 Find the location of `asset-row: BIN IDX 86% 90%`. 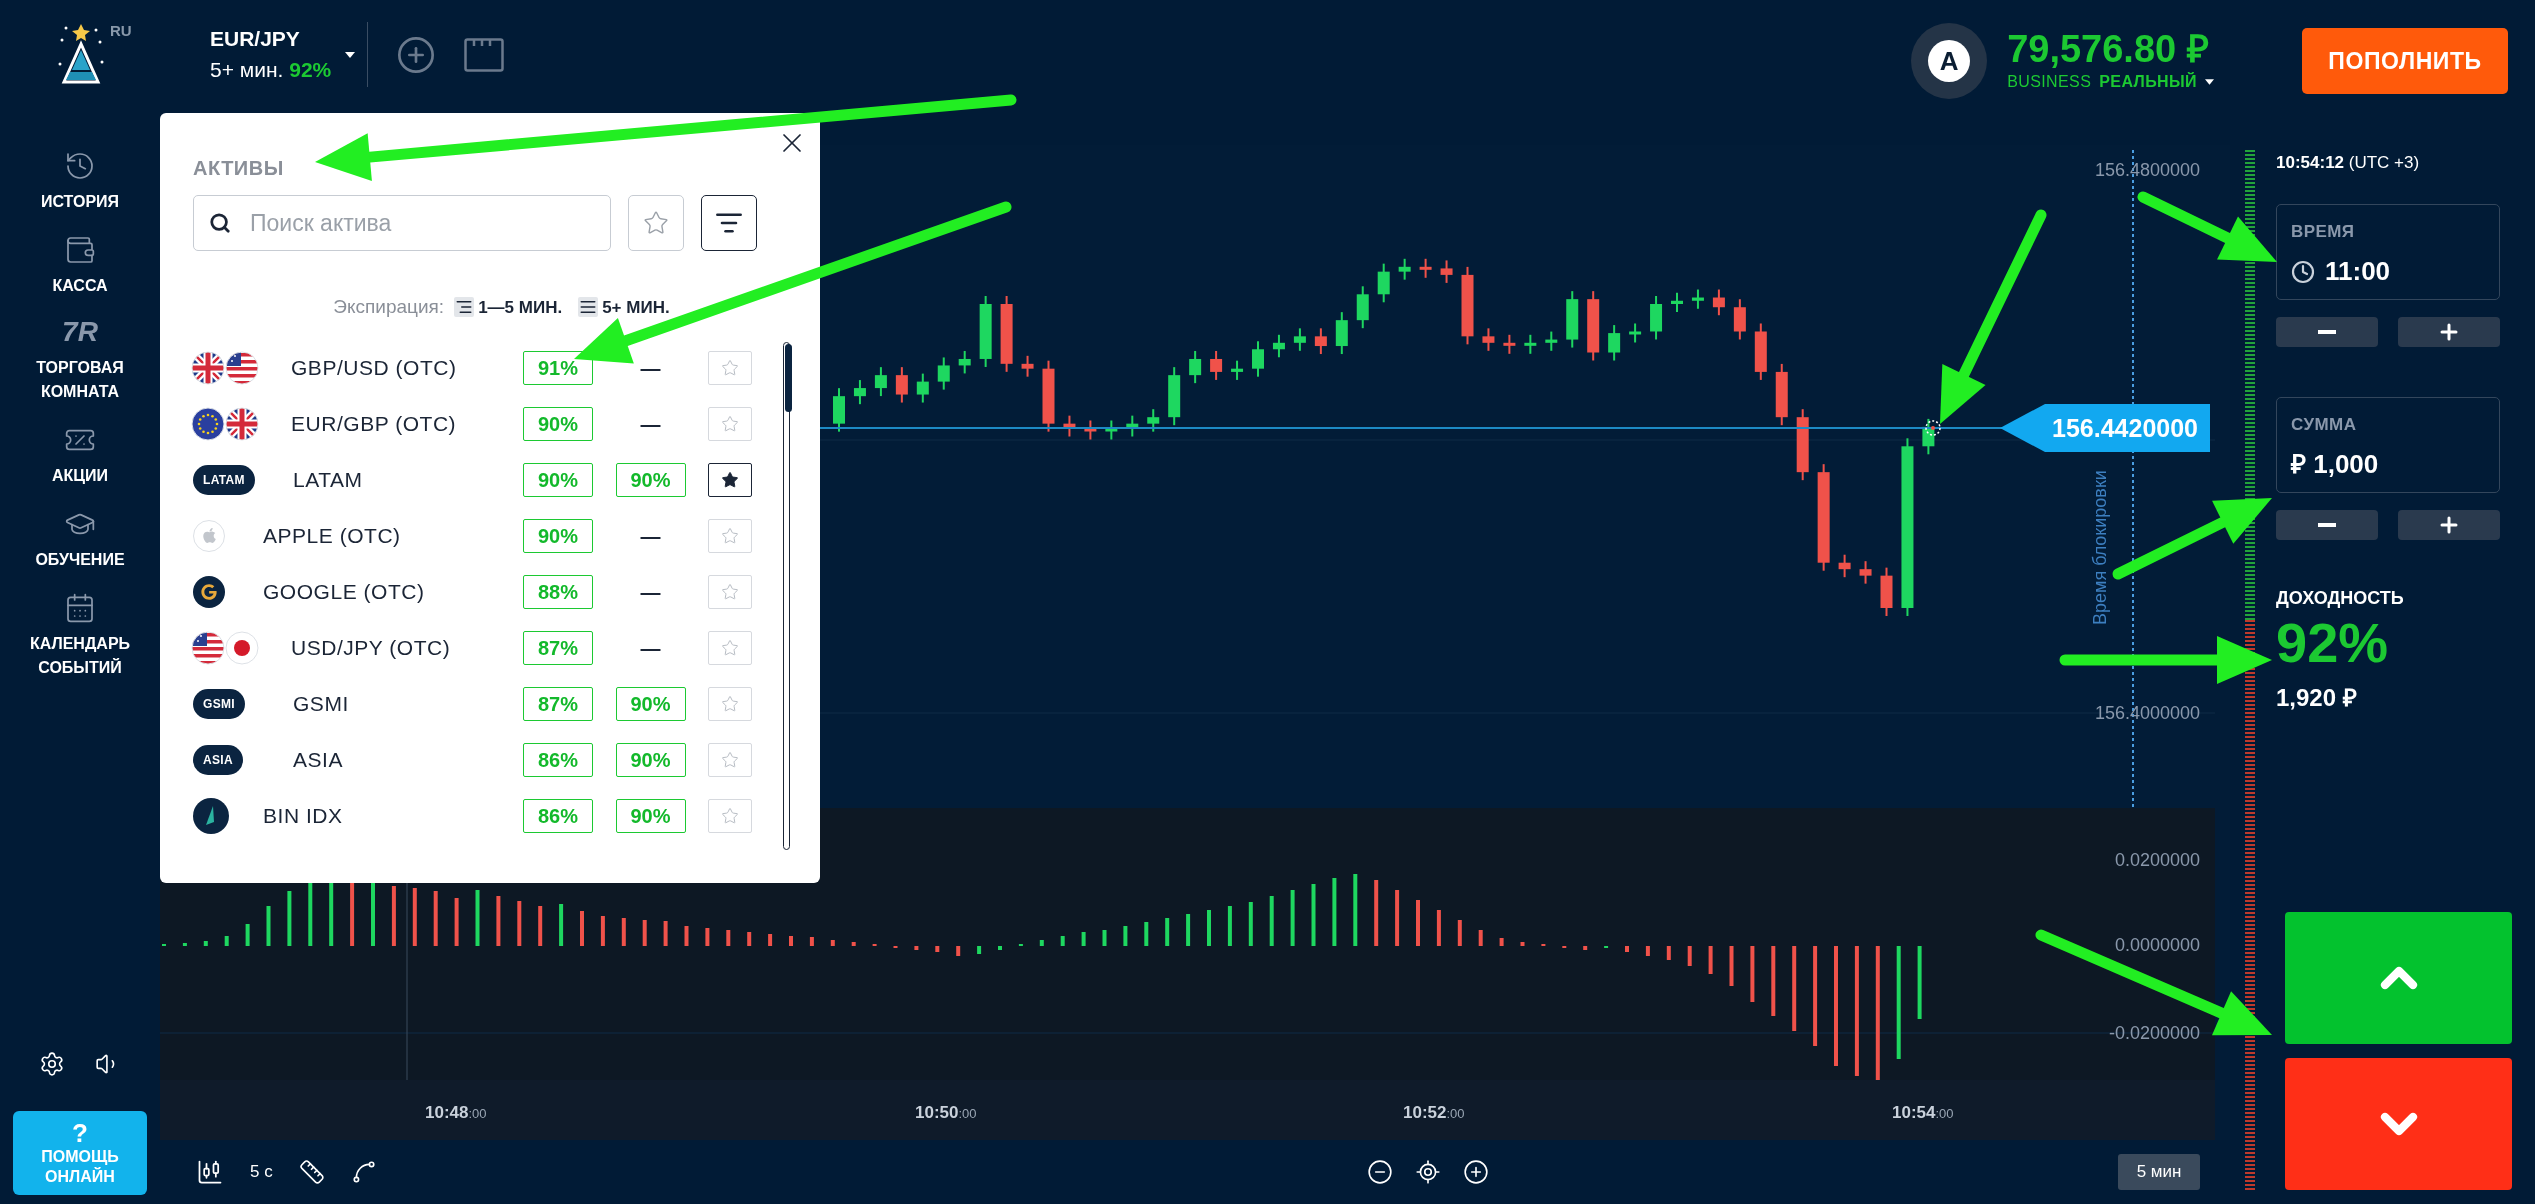

asset-row: BIN IDX 86% 90% is located at coordinates (473, 815).